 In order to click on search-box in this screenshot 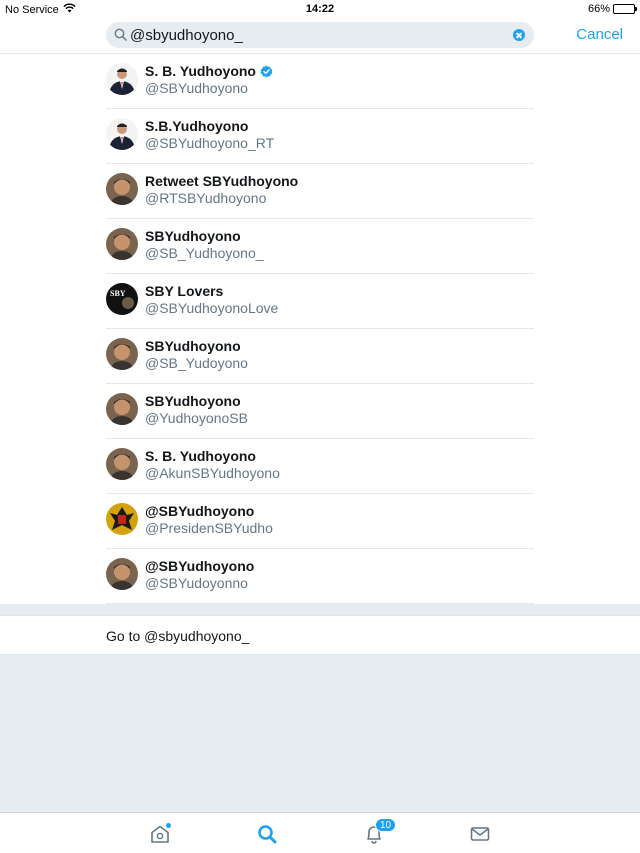, I will do `click(320, 35)`.